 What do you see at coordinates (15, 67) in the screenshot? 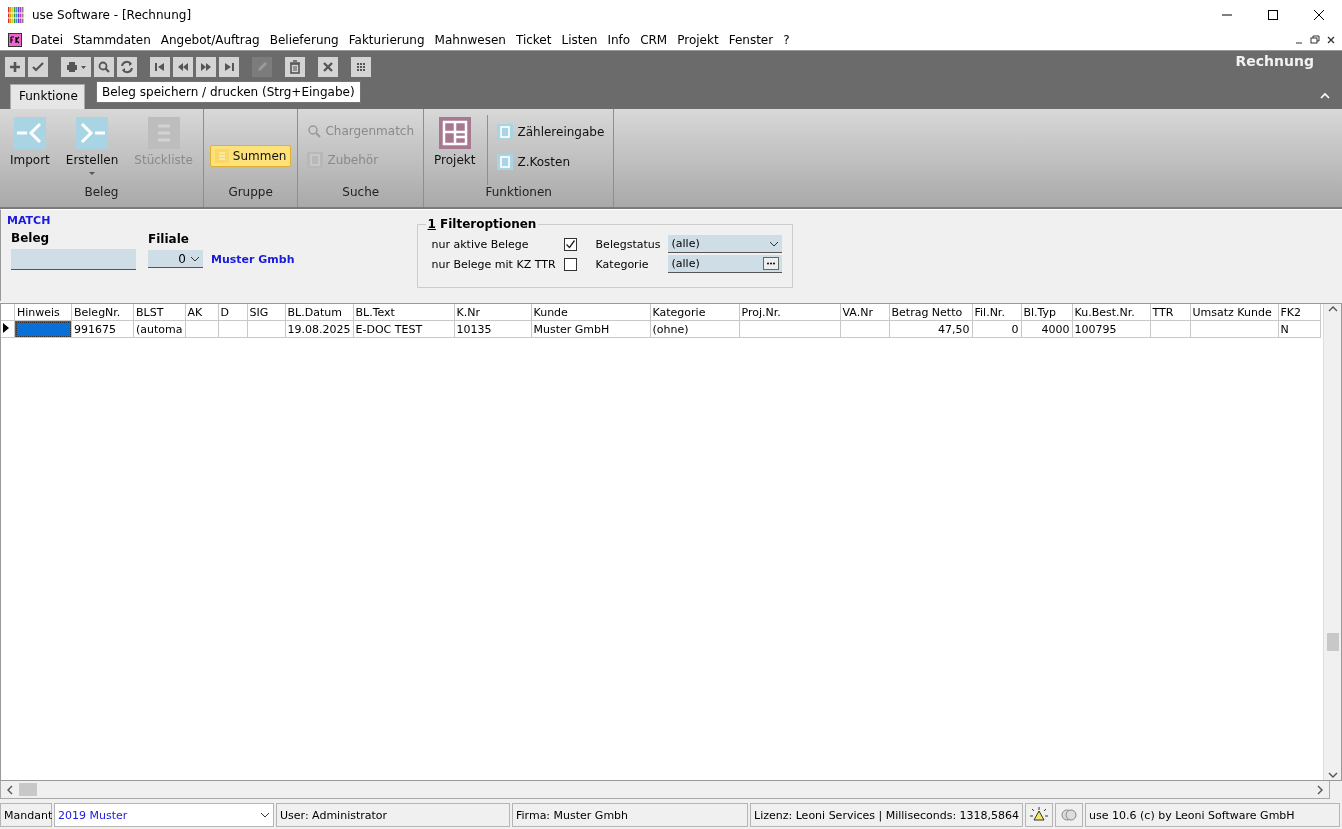
I see `plus-button` at bounding box center [15, 67].